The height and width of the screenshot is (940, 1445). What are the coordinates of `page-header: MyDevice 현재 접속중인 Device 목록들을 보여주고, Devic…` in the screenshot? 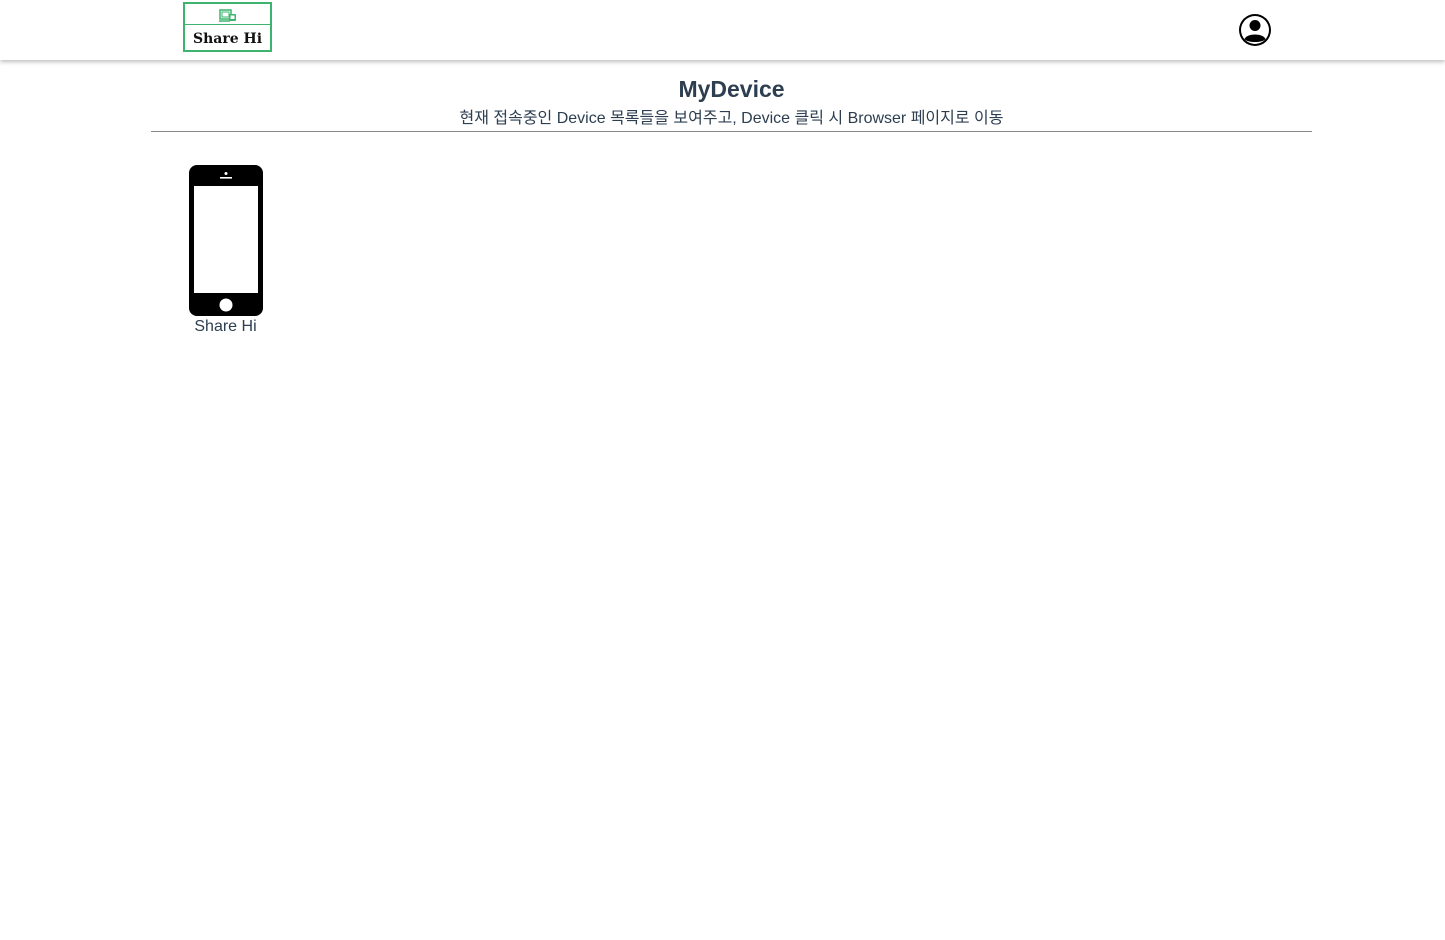 It's located at (731, 101).